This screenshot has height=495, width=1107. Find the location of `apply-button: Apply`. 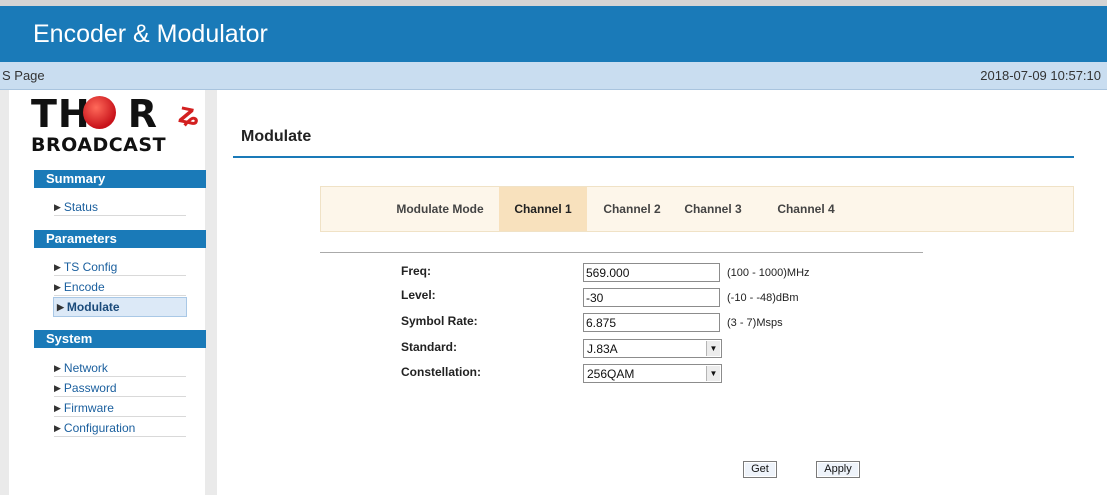

apply-button: Apply is located at coordinates (838, 469).